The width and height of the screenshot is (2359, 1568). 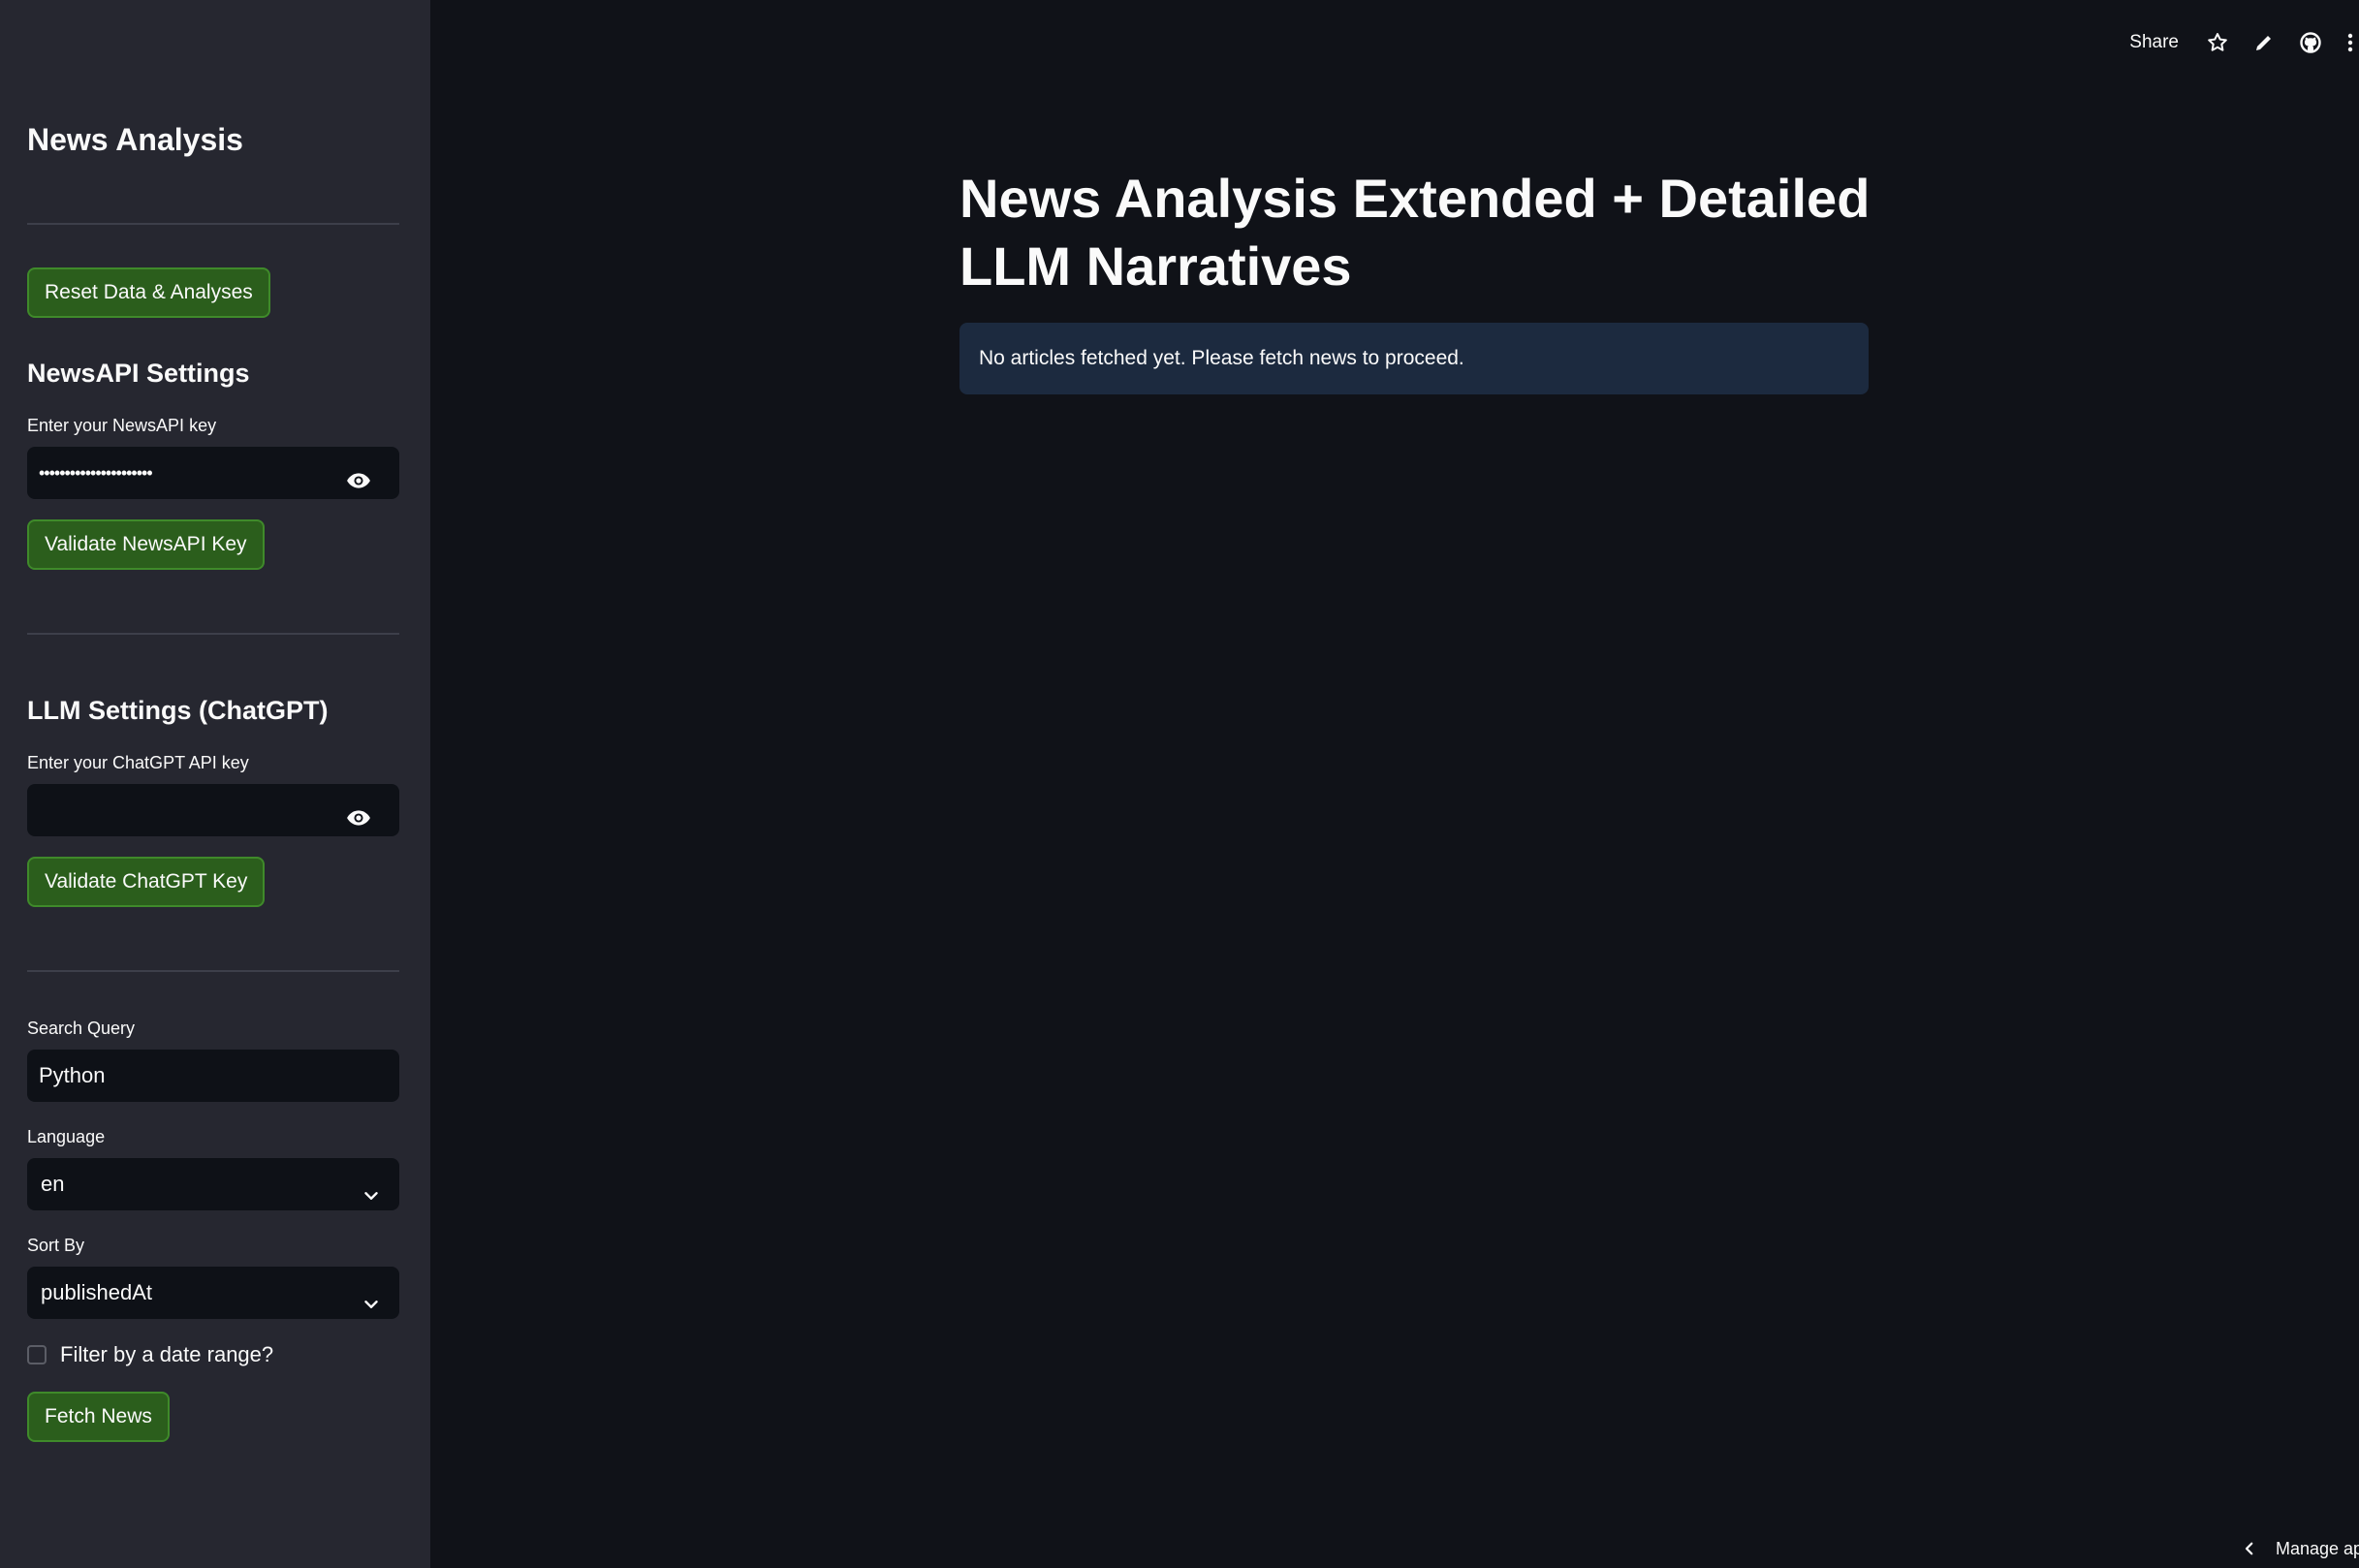 I want to click on share-button: Share, so click(x=2154, y=43).